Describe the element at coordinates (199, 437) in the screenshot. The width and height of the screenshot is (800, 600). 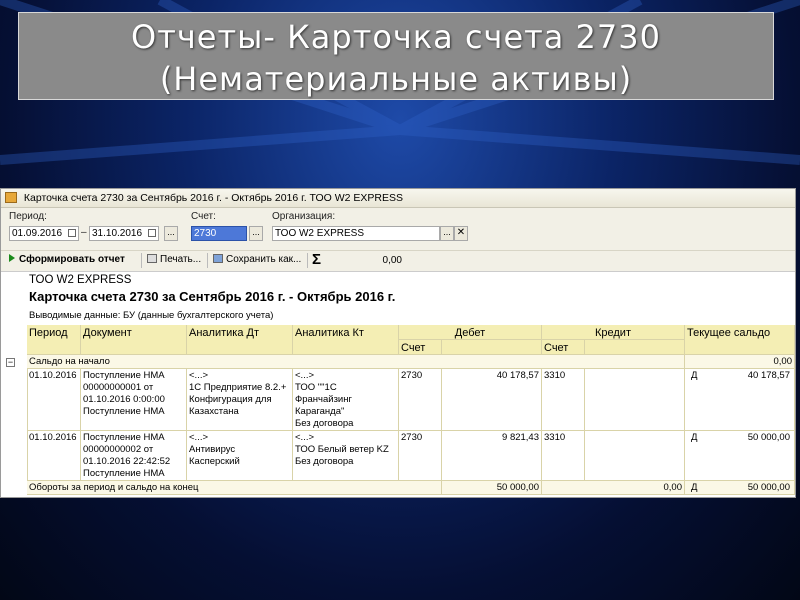
I see `row2-andt-line: <...>` at that location.